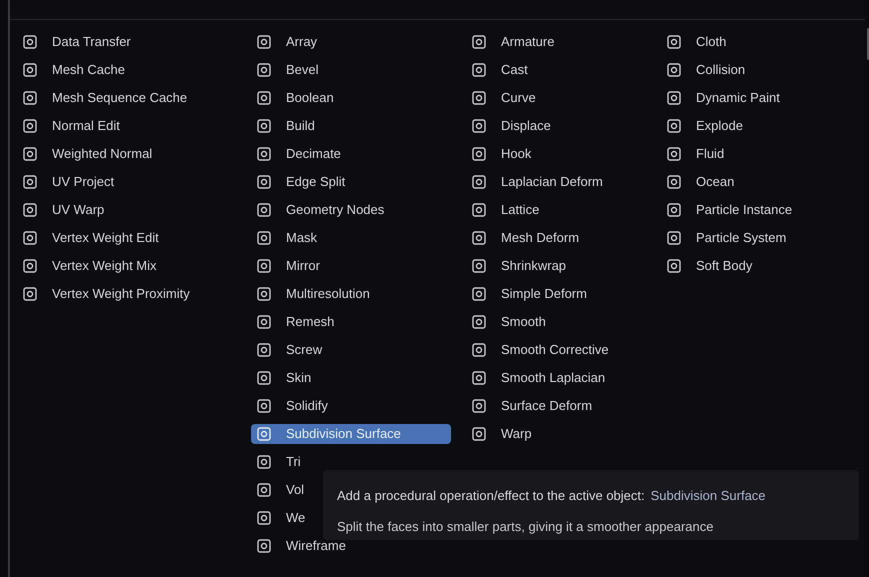 This screenshot has width=869, height=577. Describe the element at coordinates (491, 496) in the screenshot. I see `tooltip-description: Add a procedural operation/effect to the active object:` at that location.